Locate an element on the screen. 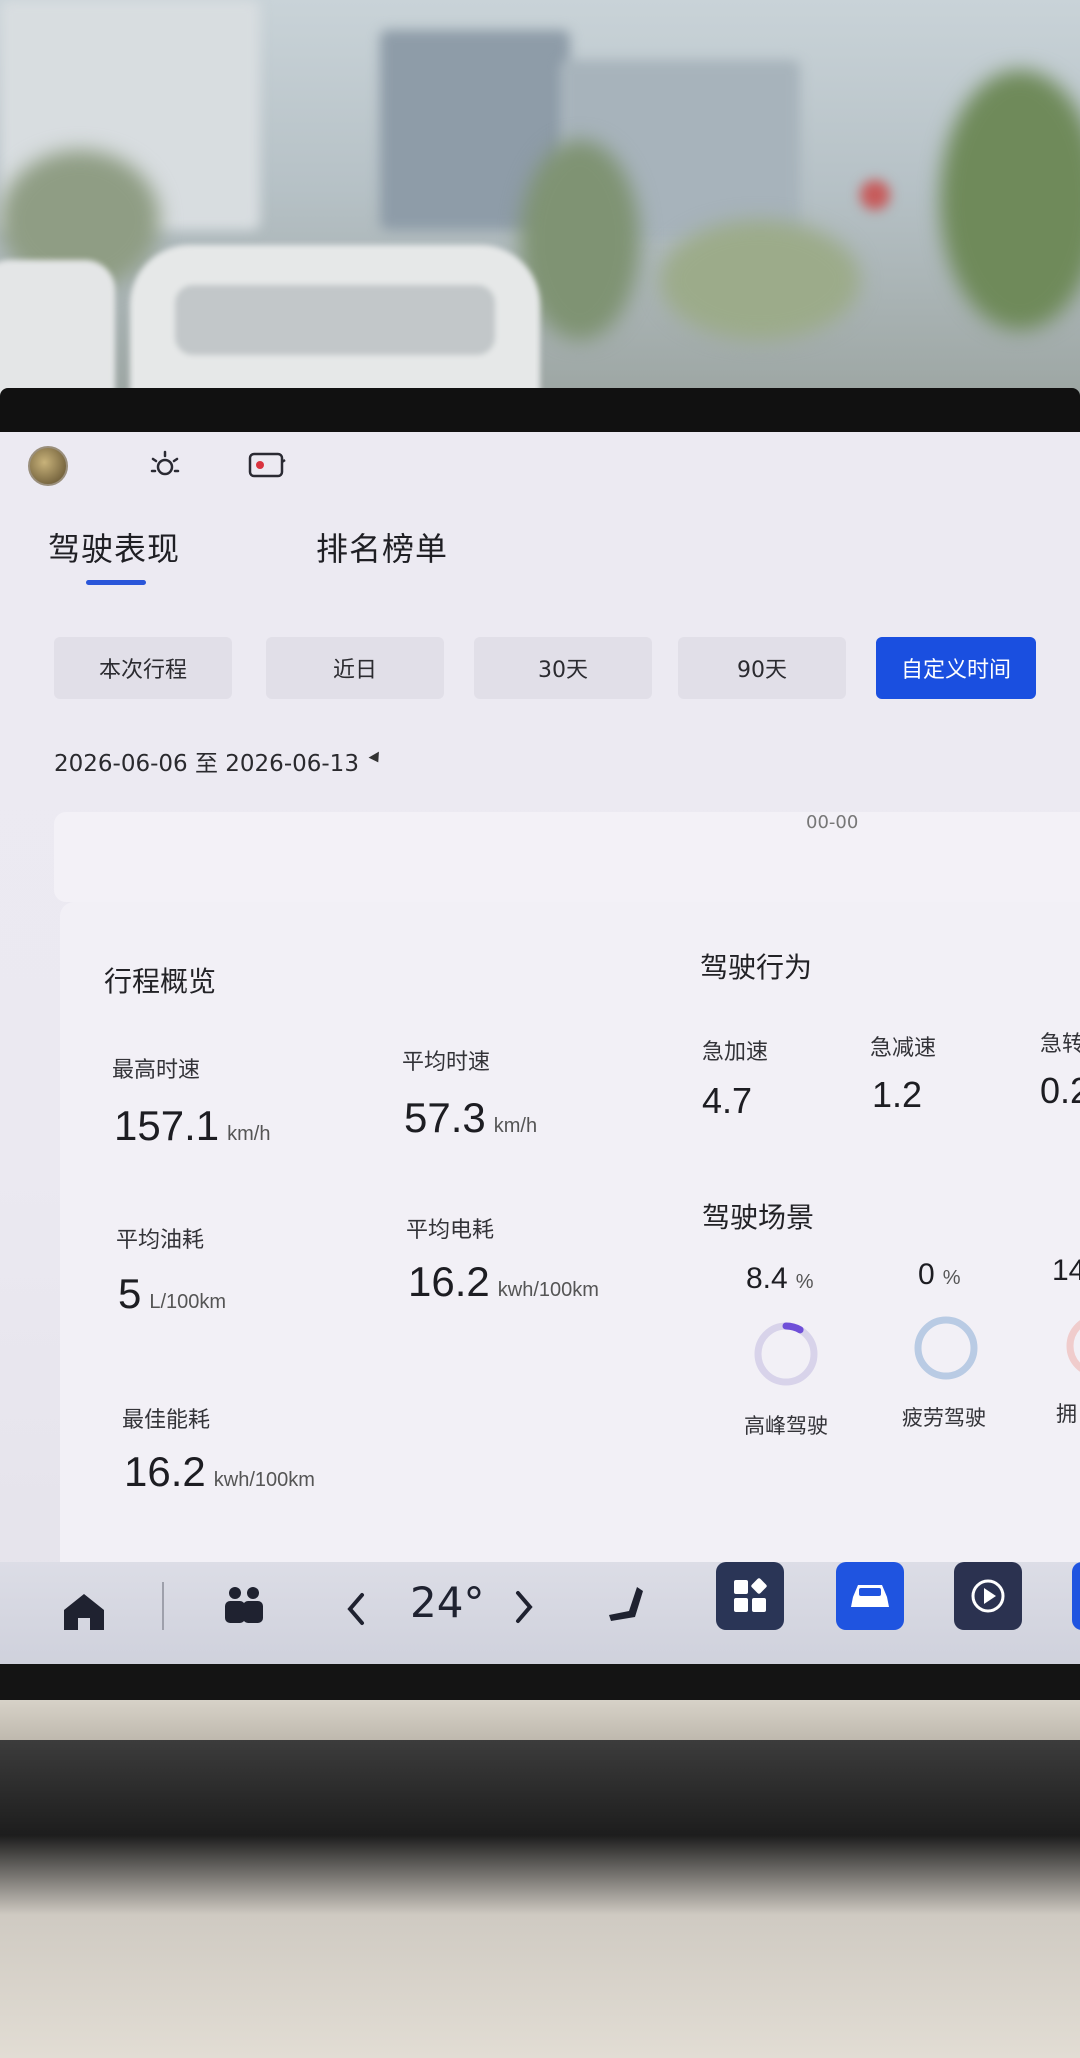  app-grid-icon is located at coordinates (750, 1596).